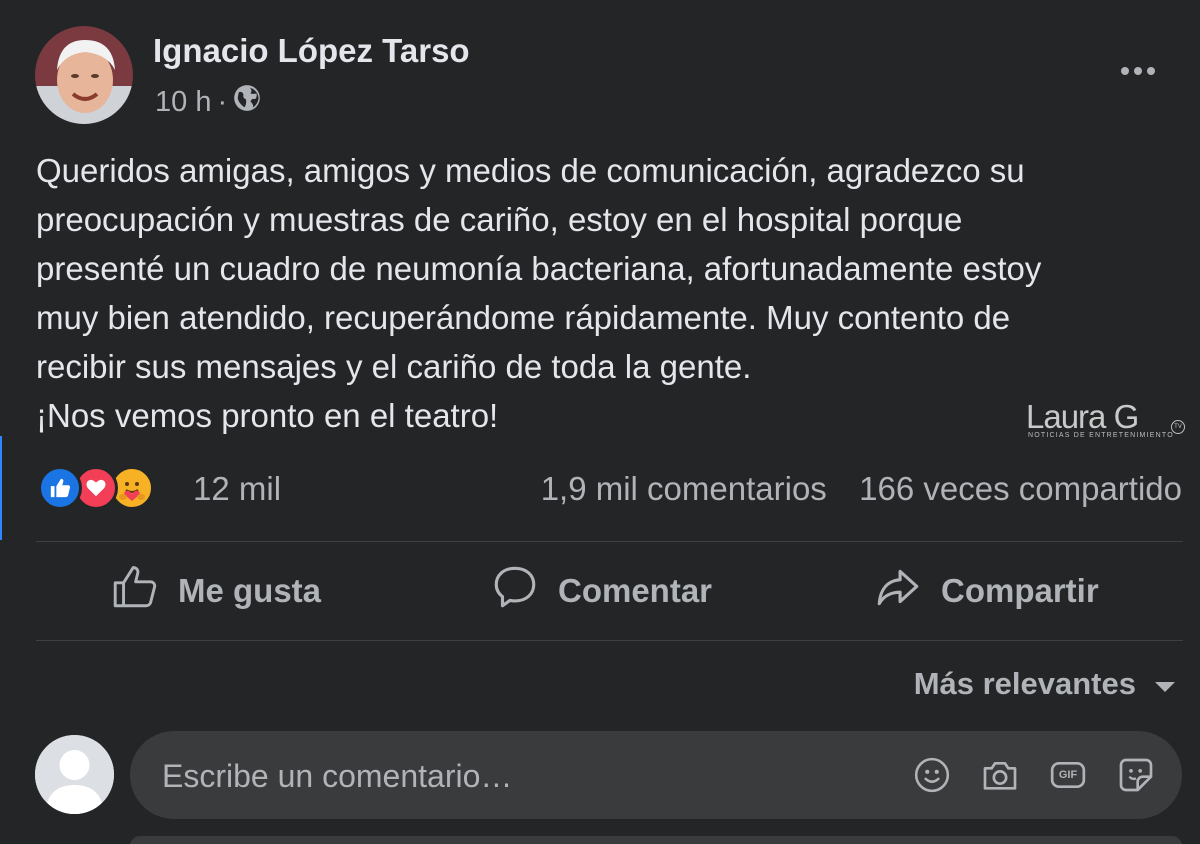  Describe the element at coordinates (60, 488) in the screenshot. I see `like-reaction-icon` at that location.